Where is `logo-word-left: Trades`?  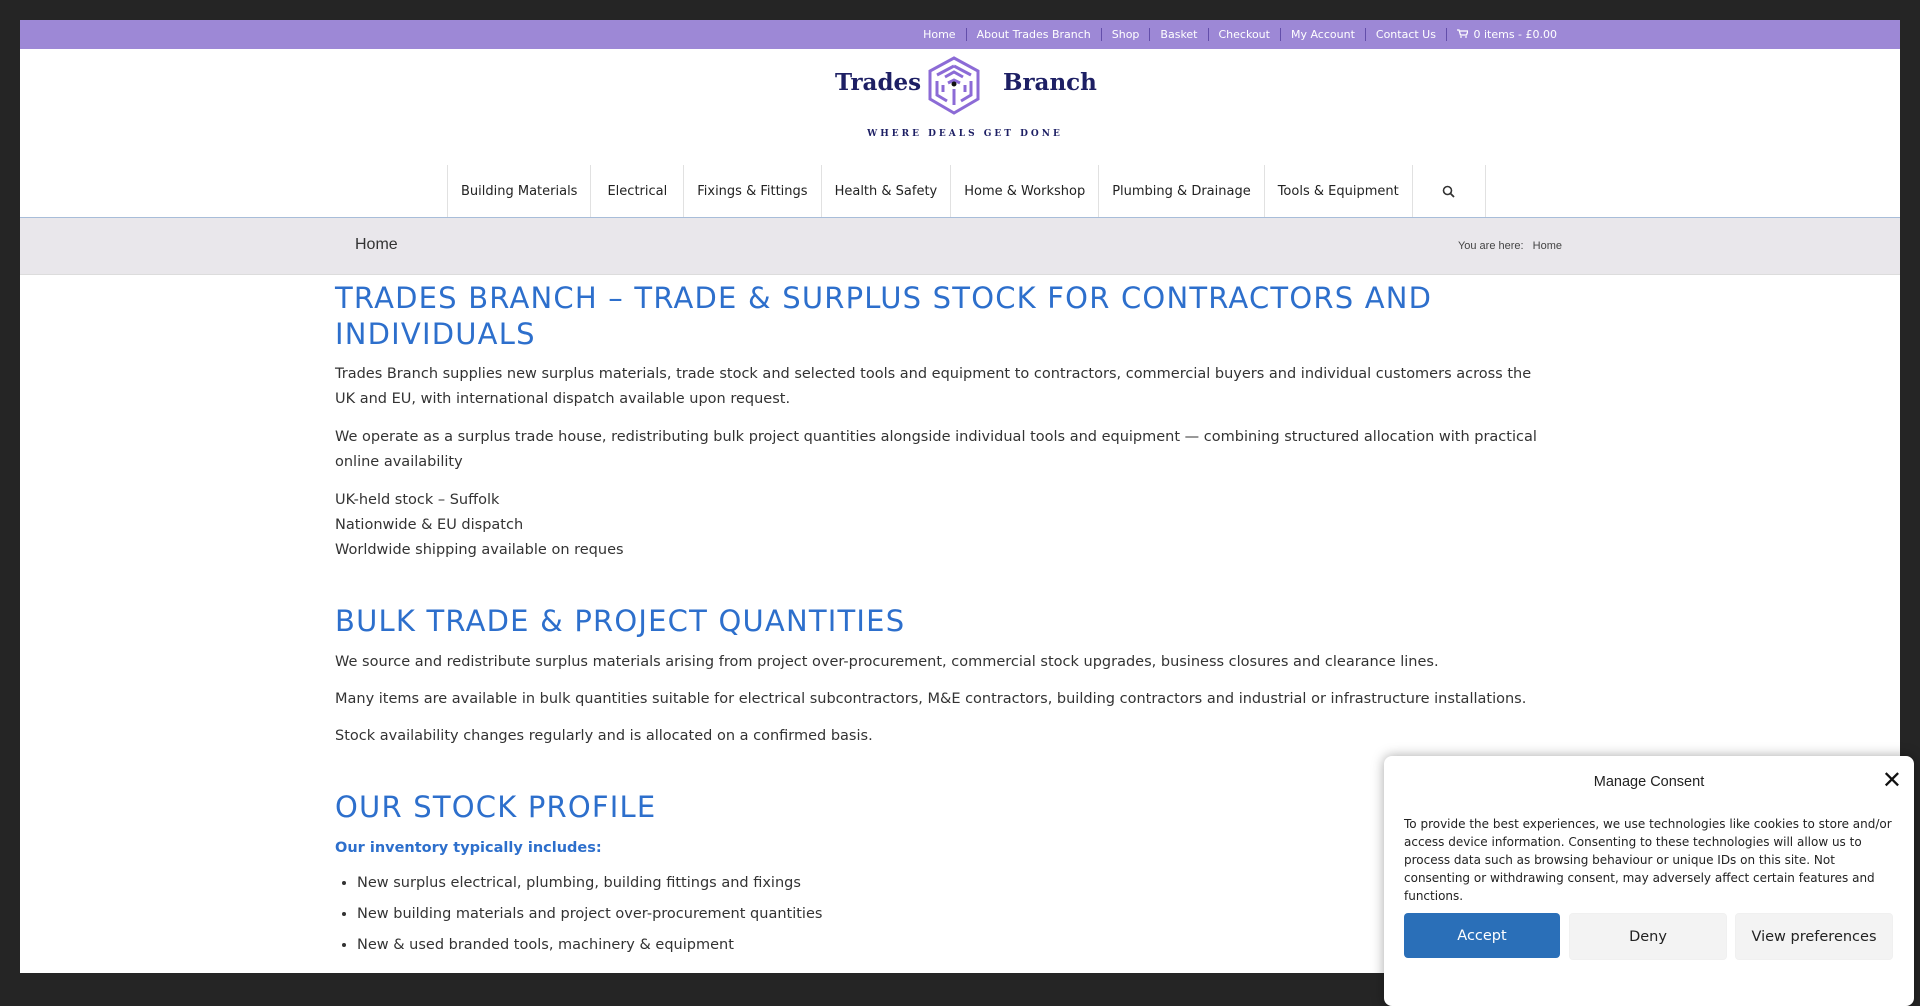
logo-word-left: Trades is located at coordinates (878, 82).